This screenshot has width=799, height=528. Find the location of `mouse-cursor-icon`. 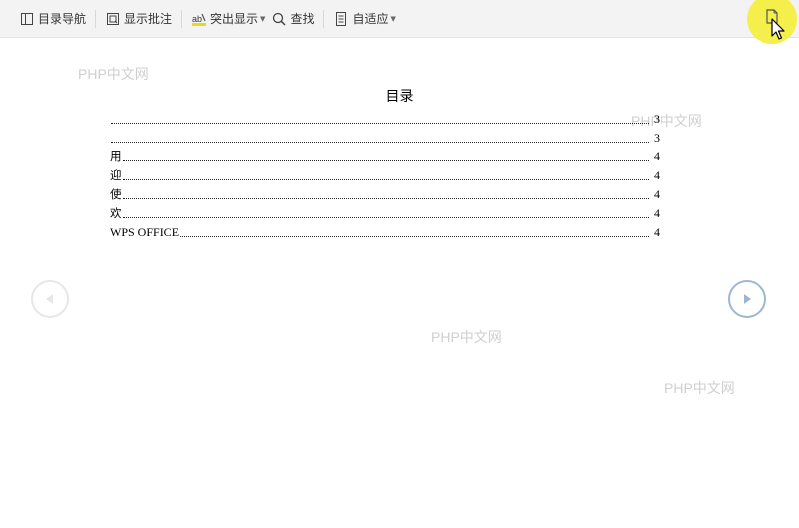

mouse-cursor-icon is located at coordinates (779, 30).